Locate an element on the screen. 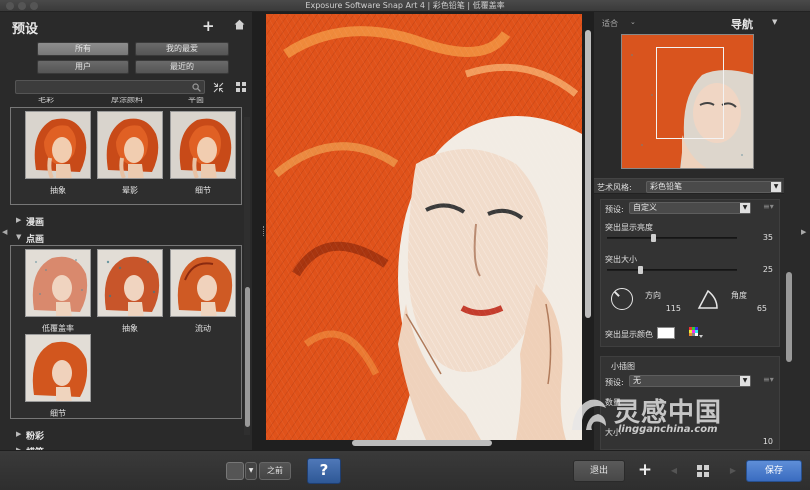 The height and width of the screenshot is (490, 810). help-button: ? is located at coordinates (324, 471).